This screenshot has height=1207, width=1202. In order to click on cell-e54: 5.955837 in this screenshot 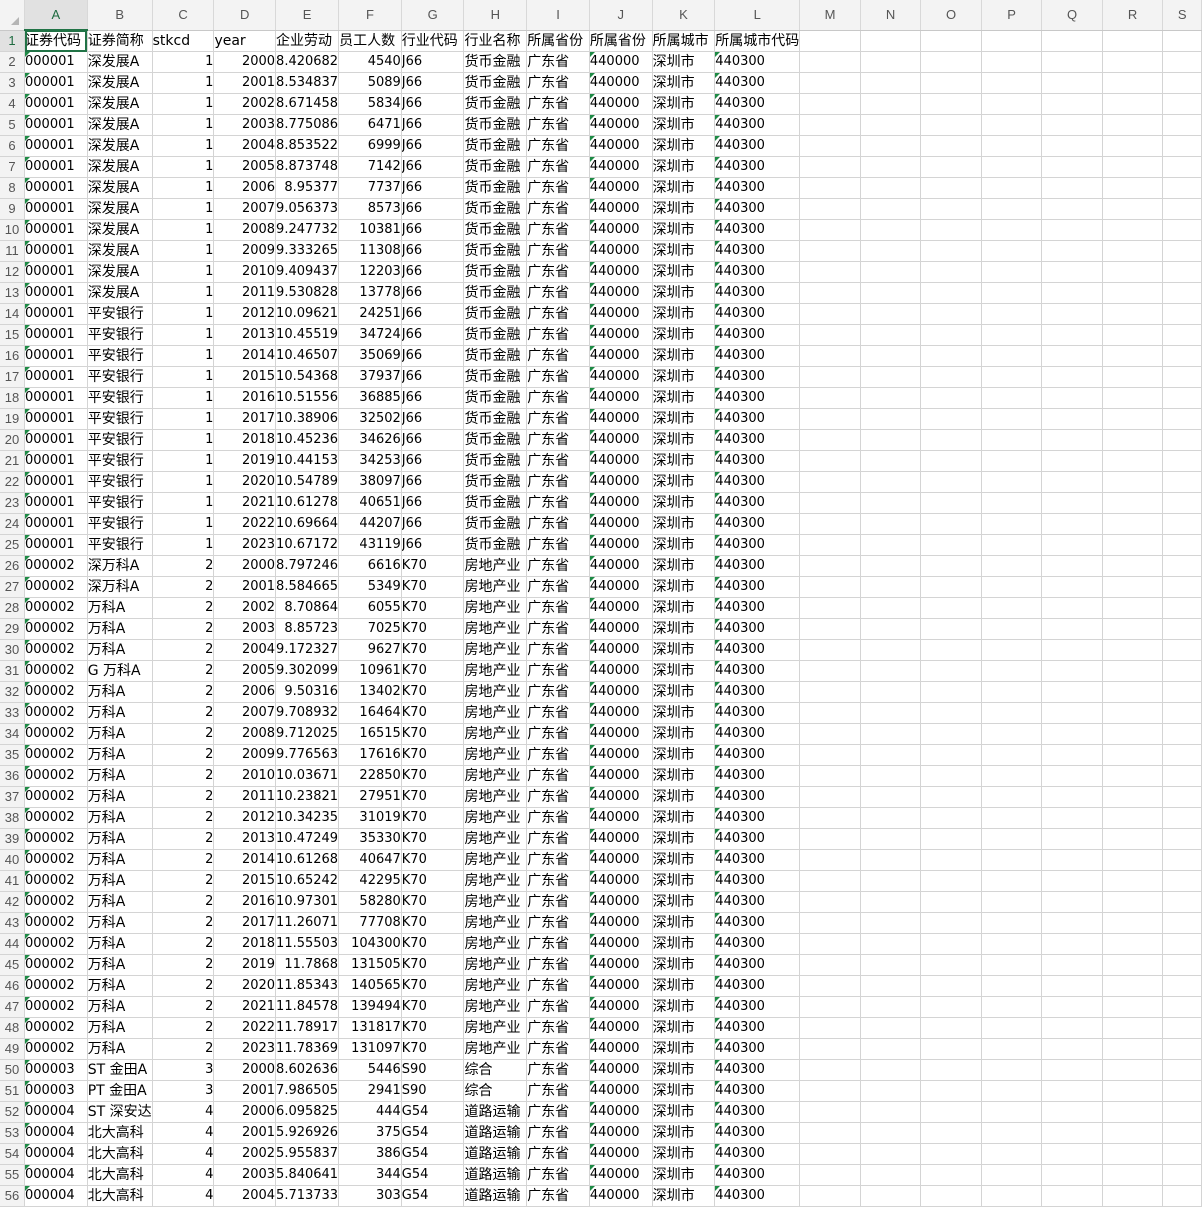, I will do `click(307, 1154)`.